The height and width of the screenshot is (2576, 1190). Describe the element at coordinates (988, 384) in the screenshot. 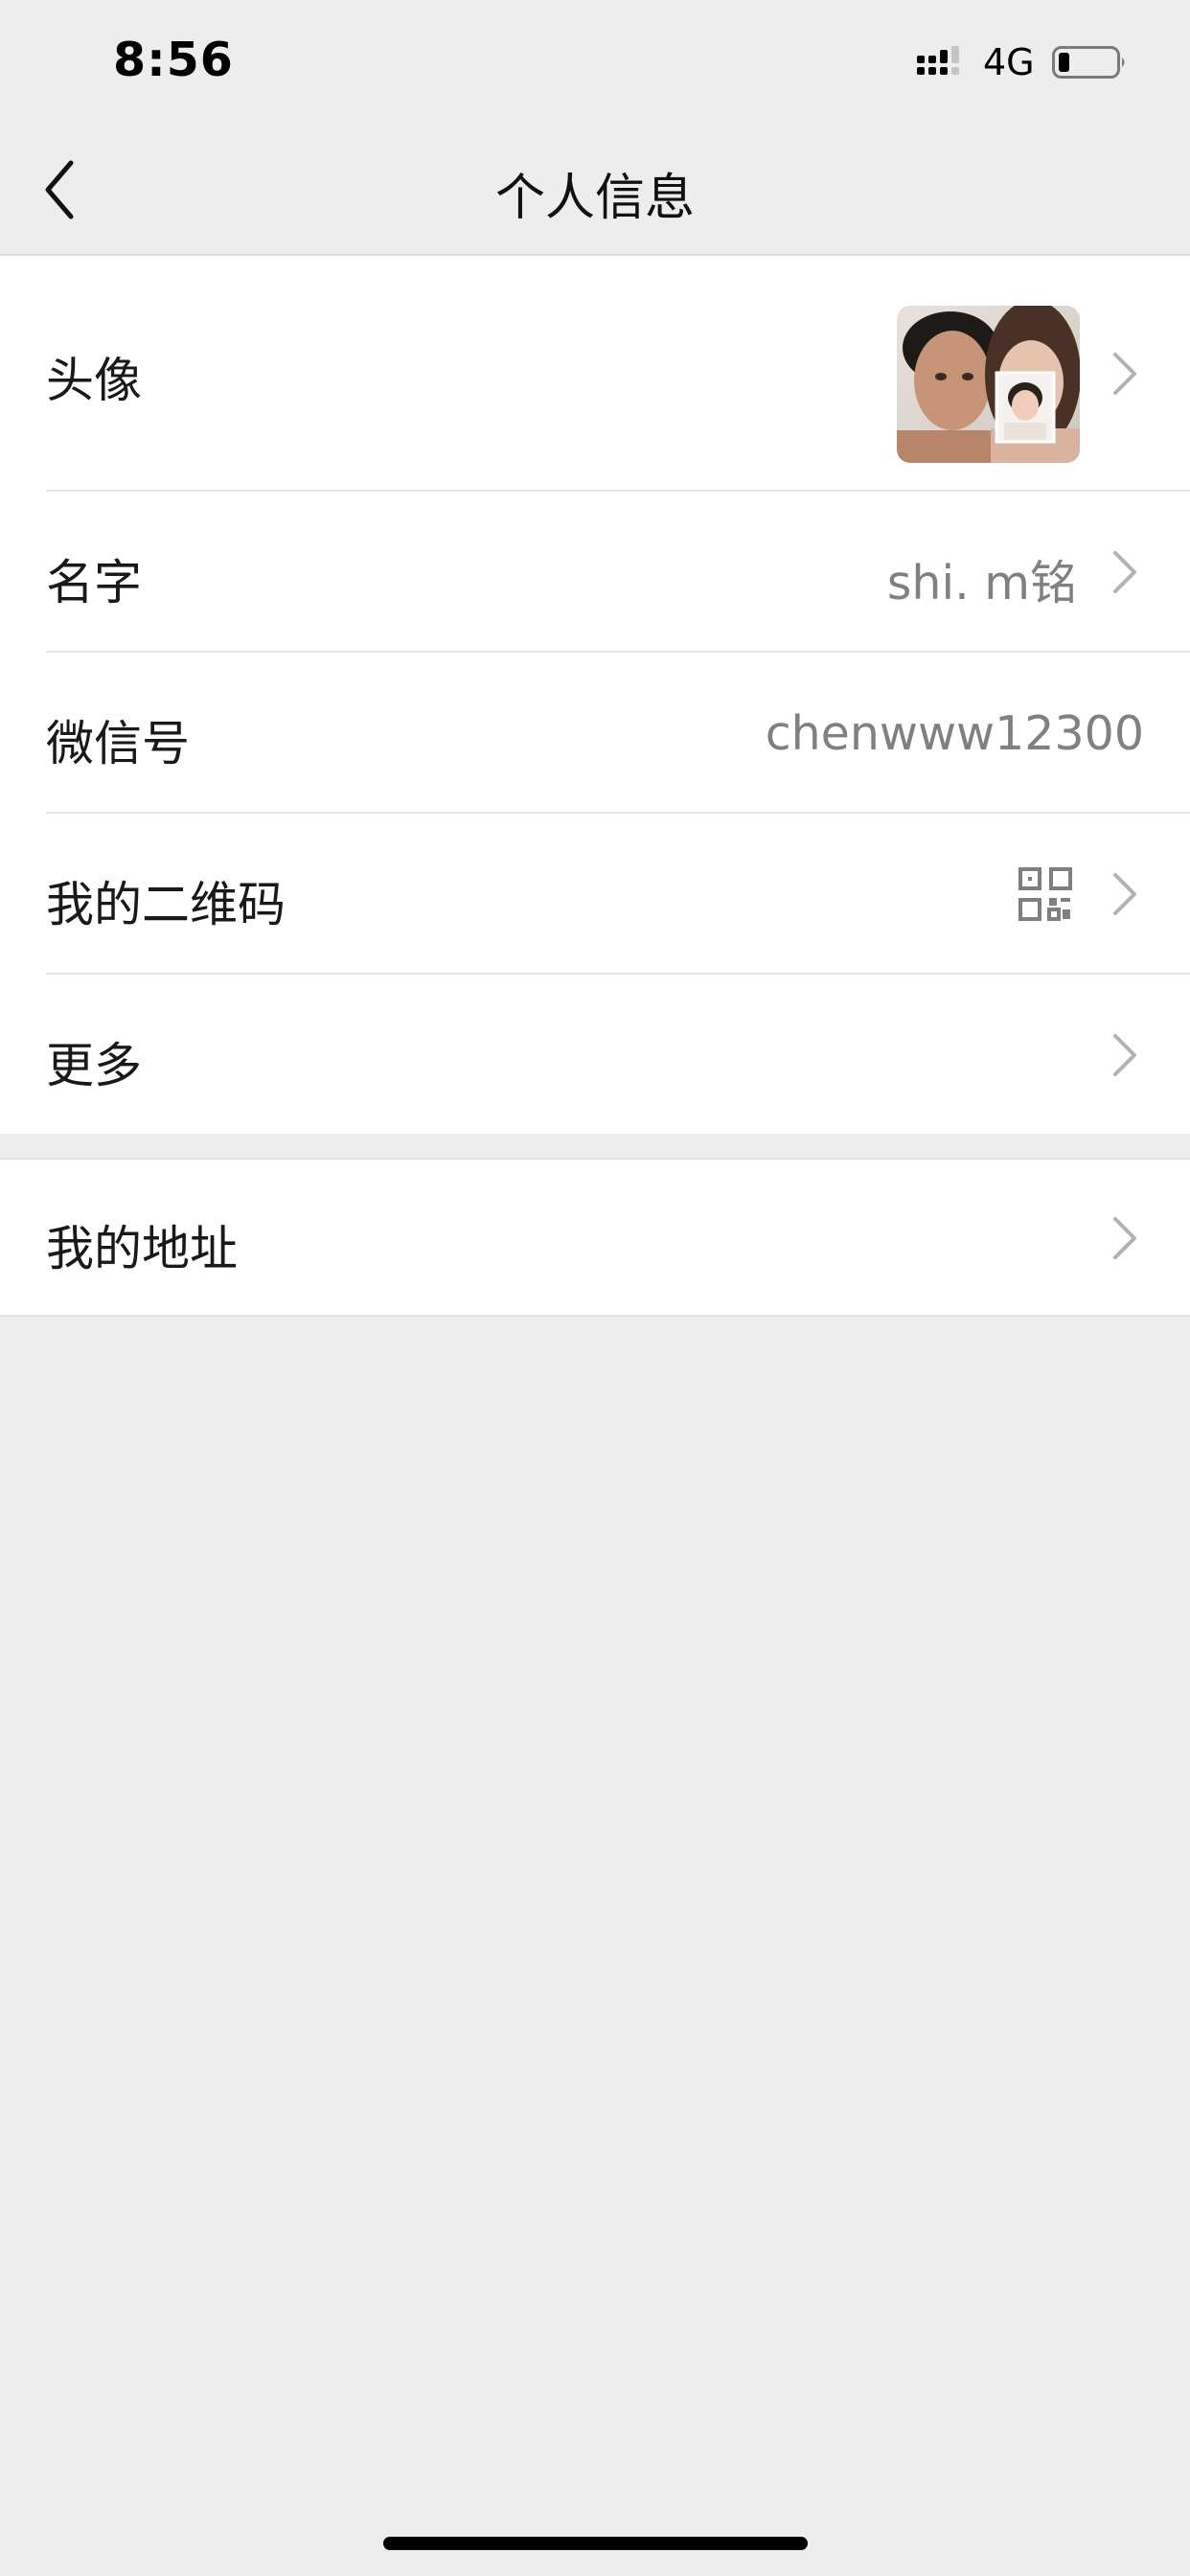

I see `avatar` at that location.